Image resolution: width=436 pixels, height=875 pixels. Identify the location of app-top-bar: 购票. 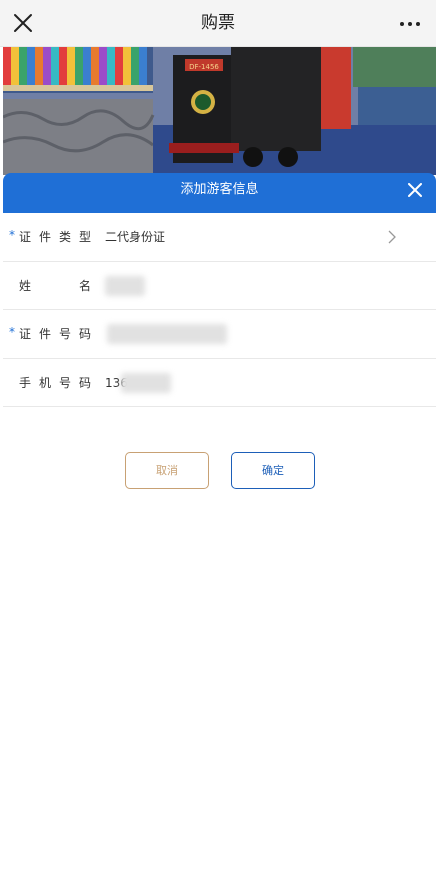
(218, 23).